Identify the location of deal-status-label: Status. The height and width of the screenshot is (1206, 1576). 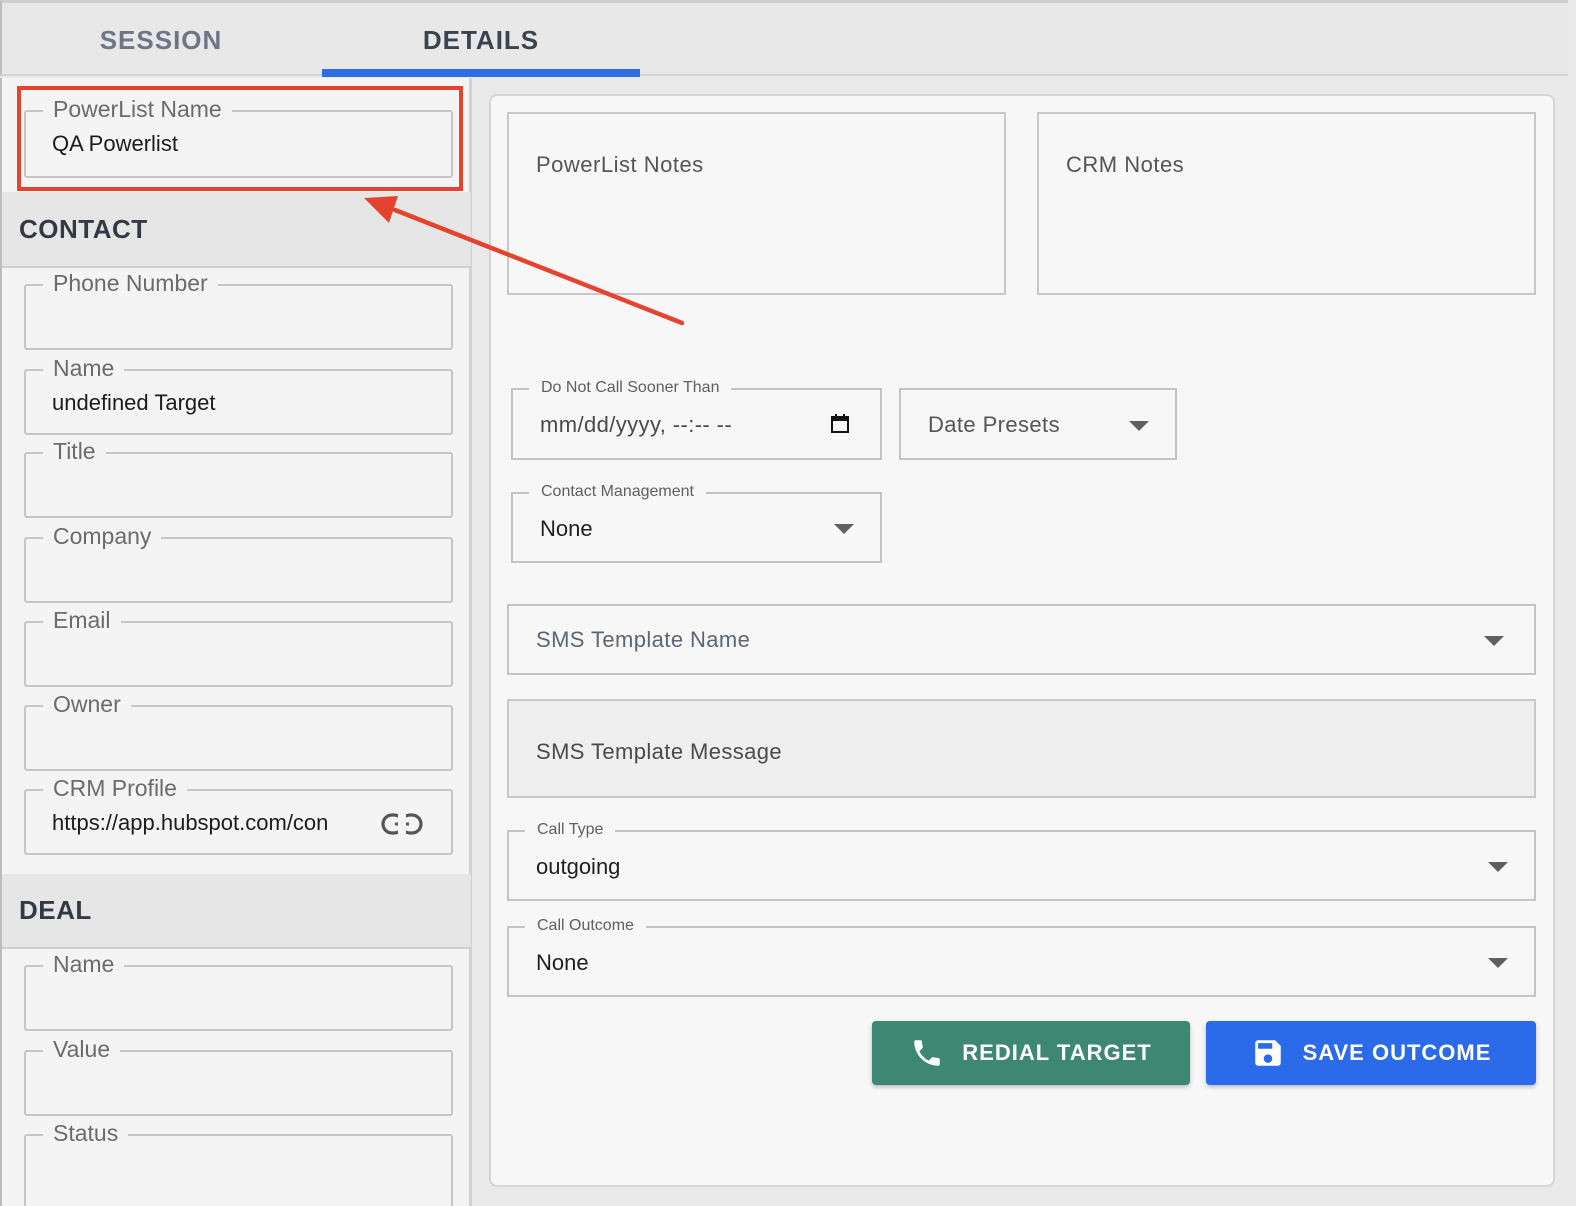
(86, 1133).